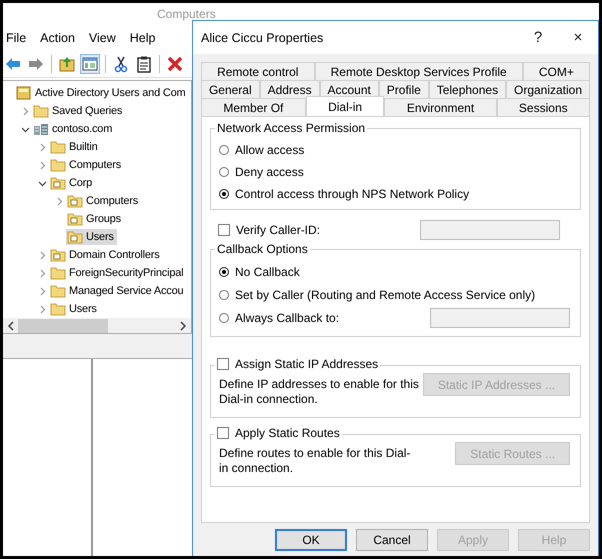 Image resolution: width=602 pixels, height=559 pixels. Describe the element at coordinates (253, 107) in the screenshot. I see `tab: Member Of` at that location.